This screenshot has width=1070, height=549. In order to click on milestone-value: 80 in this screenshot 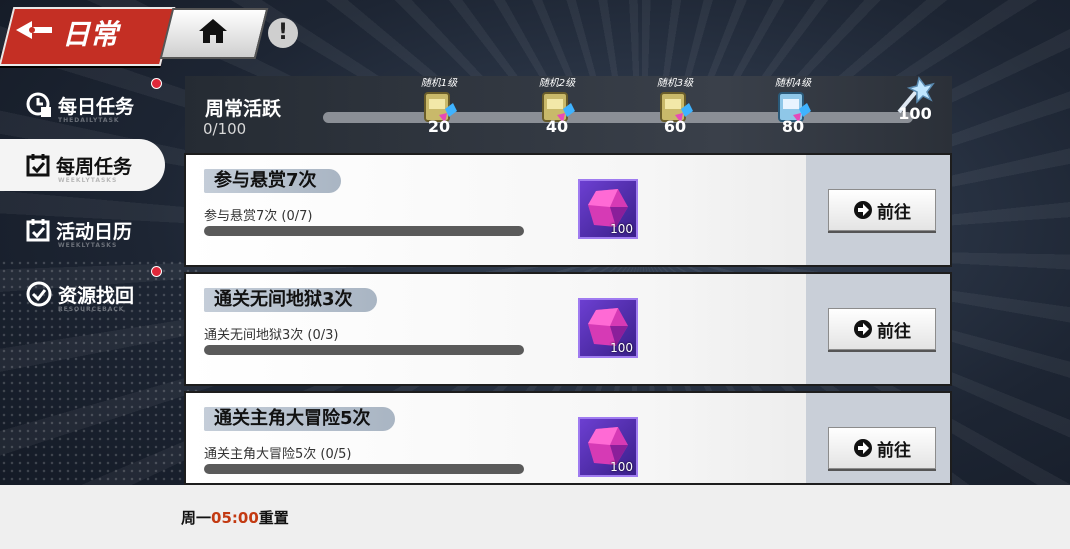, I will do `click(793, 126)`.